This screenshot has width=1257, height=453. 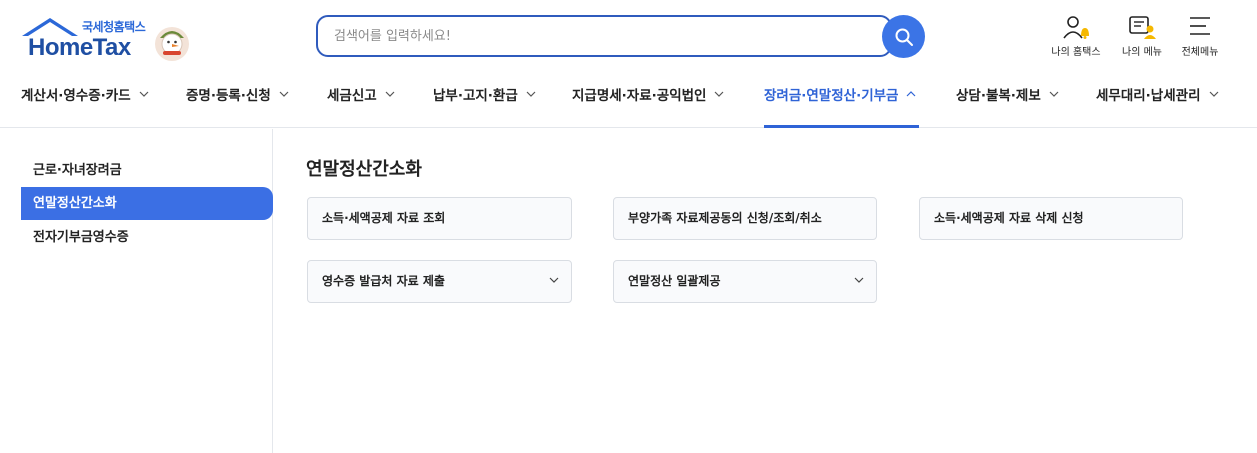 What do you see at coordinates (841, 126) in the screenshot?
I see `active-nav-underline` at bounding box center [841, 126].